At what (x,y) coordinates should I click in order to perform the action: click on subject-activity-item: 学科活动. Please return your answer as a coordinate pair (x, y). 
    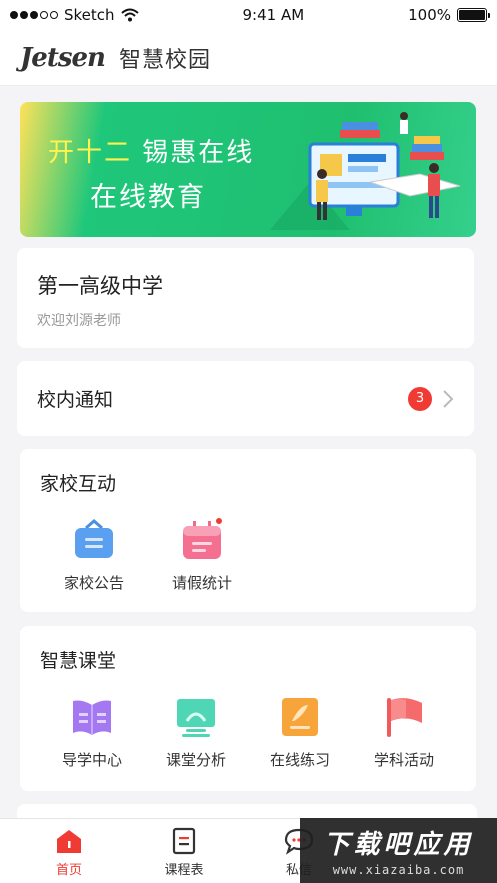
    Looking at the image, I should click on (404, 732).